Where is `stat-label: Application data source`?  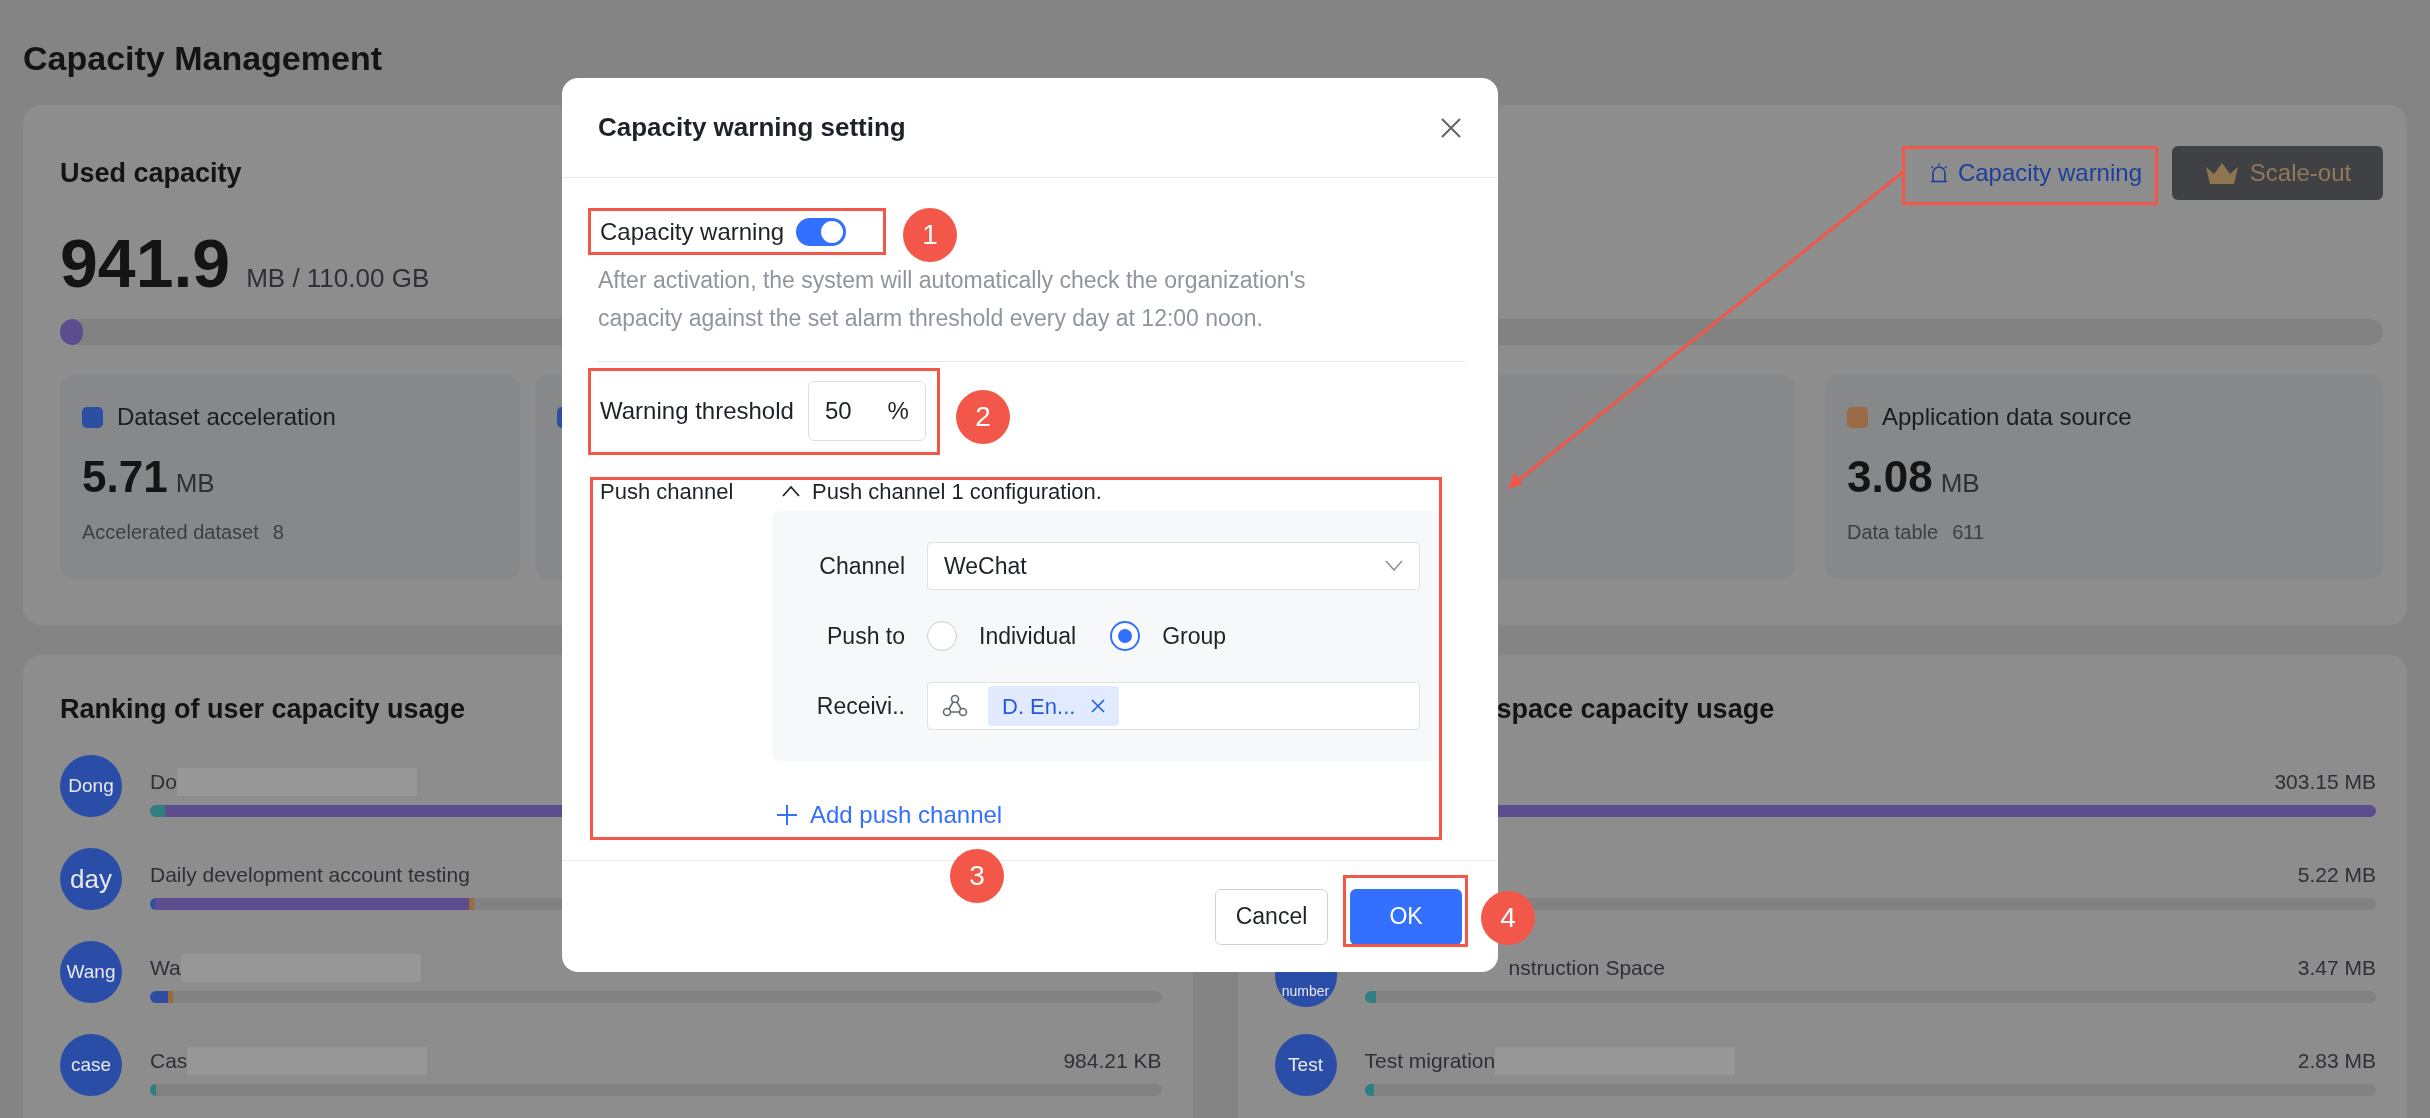
stat-label: Application data source is located at coordinates (2007, 417).